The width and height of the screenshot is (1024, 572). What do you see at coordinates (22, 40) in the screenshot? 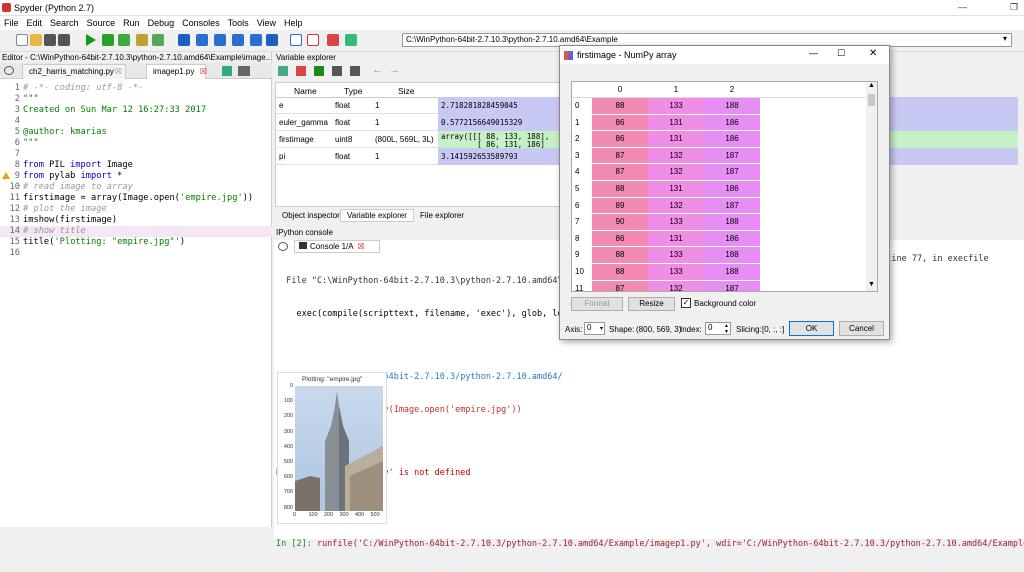
I see `new-file-icon` at bounding box center [22, 40].